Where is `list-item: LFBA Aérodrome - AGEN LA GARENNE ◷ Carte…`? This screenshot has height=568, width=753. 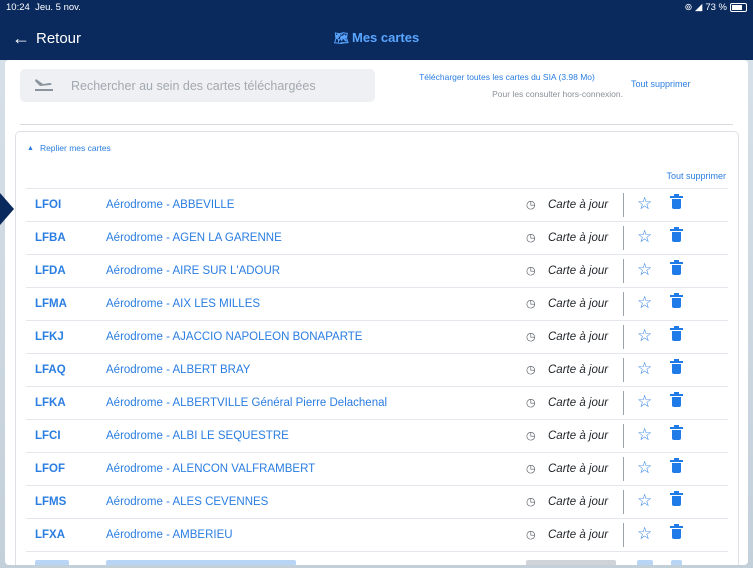
list-item: LFBA Aérodrome - AGEN LA GARENNE ◷ Carte… is located at coordinates (377, 237).